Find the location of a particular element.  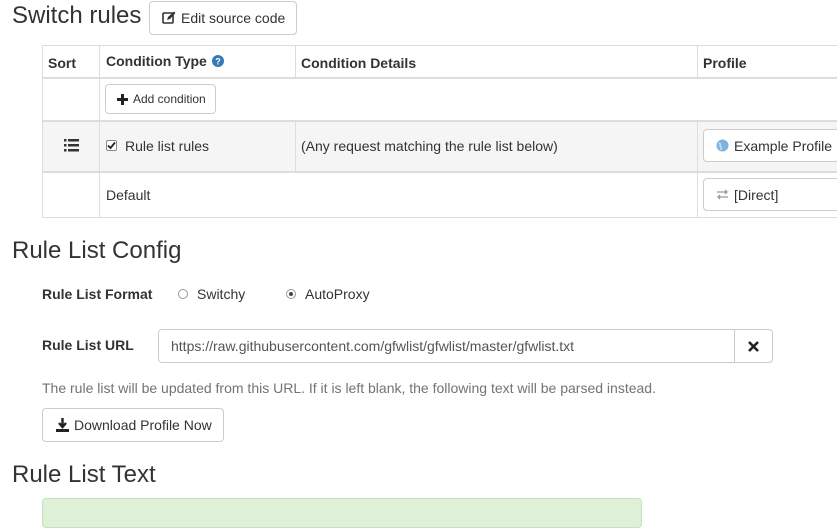

format-autoproxy-label: AutoProxy is located at coordinates (337, 294).